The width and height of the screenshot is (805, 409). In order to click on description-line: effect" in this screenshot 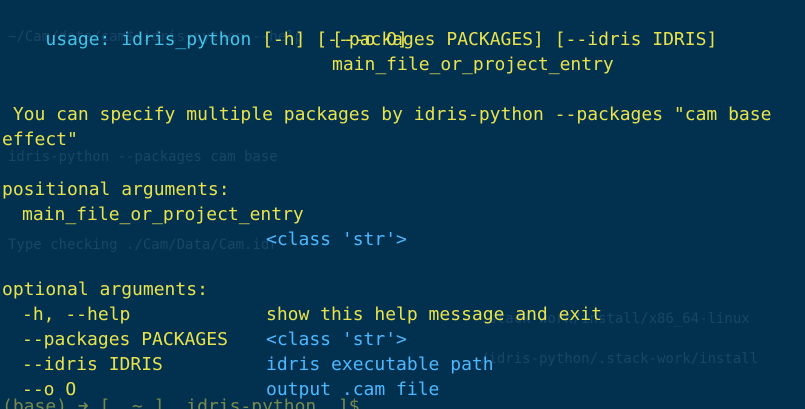, I will do `click(40, 139)`.